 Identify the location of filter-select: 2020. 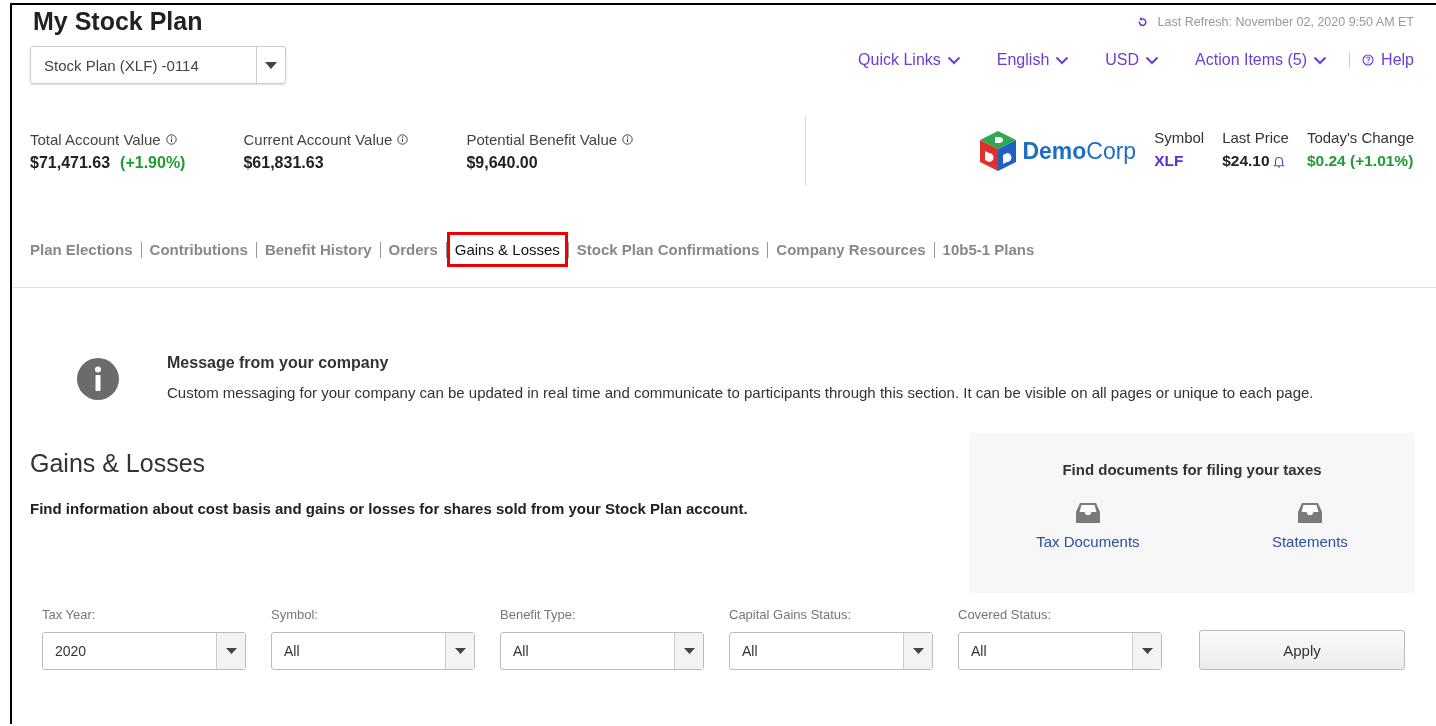
(144, 651).